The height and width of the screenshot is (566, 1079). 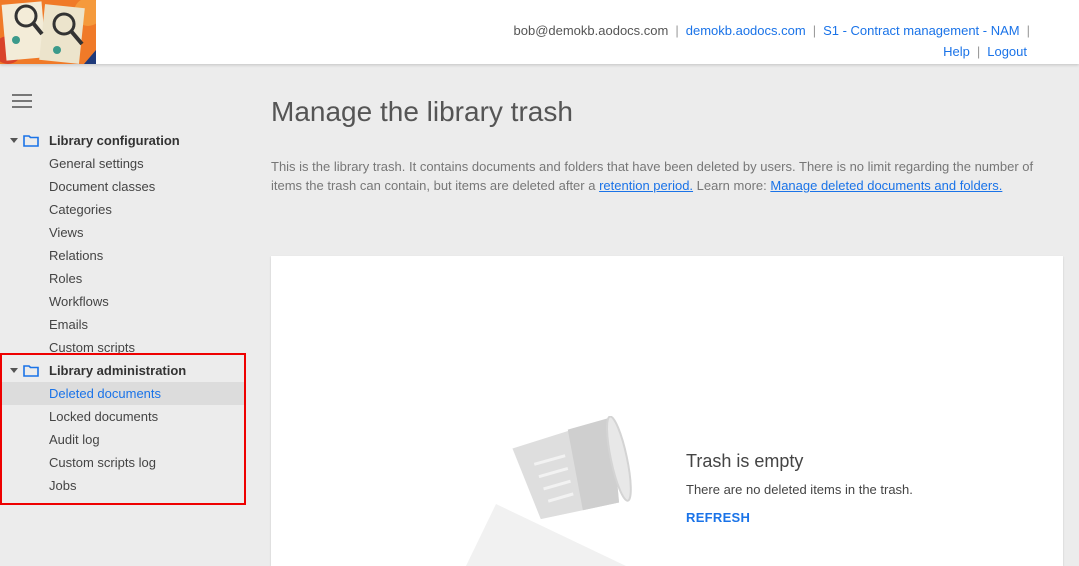 I want to click on sidebar-item-views: Views, so click(x=123, y=232).